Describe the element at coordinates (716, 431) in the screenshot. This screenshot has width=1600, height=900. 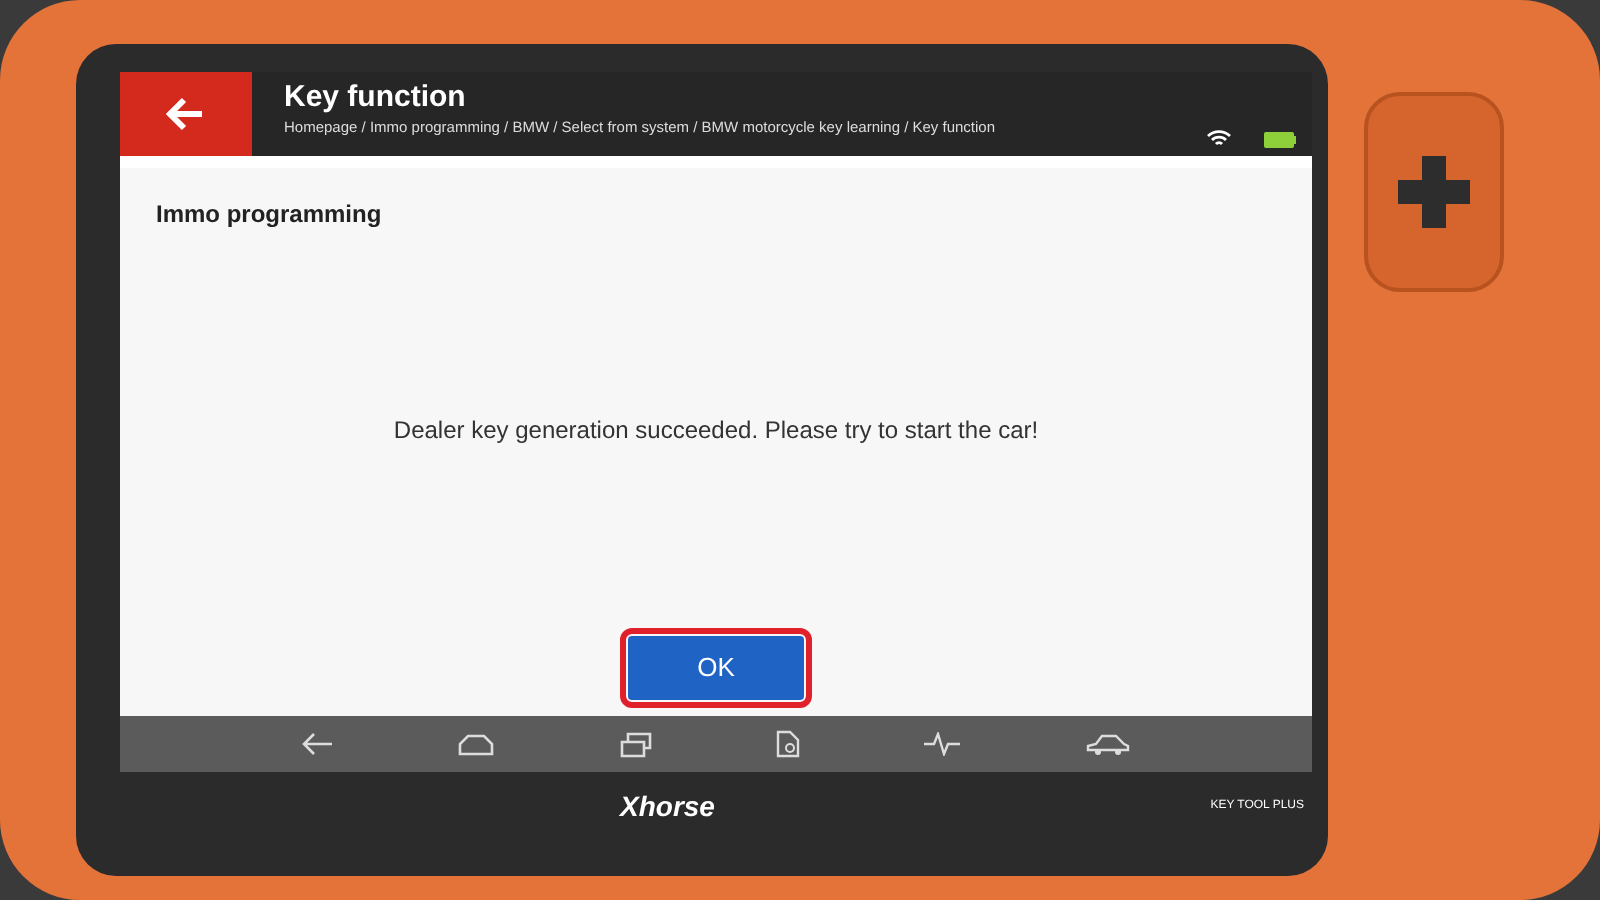
I see `dialog-message: Dealer key generation succeeded. Please try to start the car!` at that location.